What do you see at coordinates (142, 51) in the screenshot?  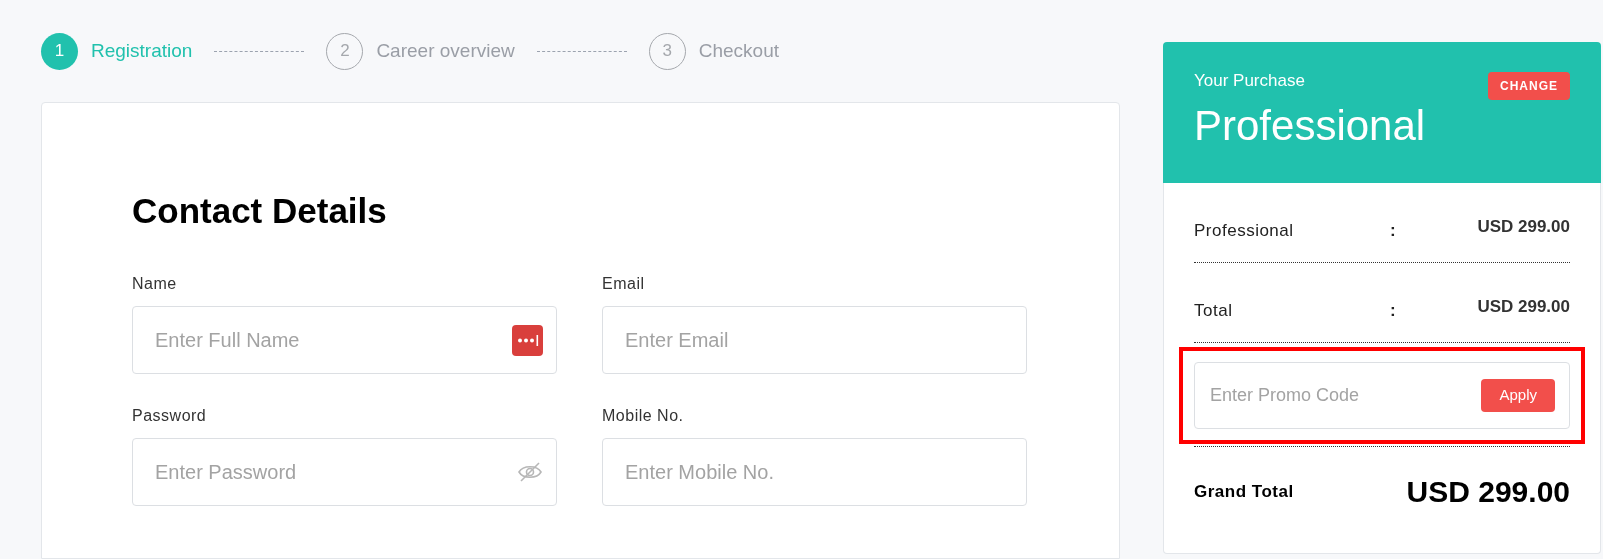 I see `step-label: Registration` at bounding box center [142, 51].